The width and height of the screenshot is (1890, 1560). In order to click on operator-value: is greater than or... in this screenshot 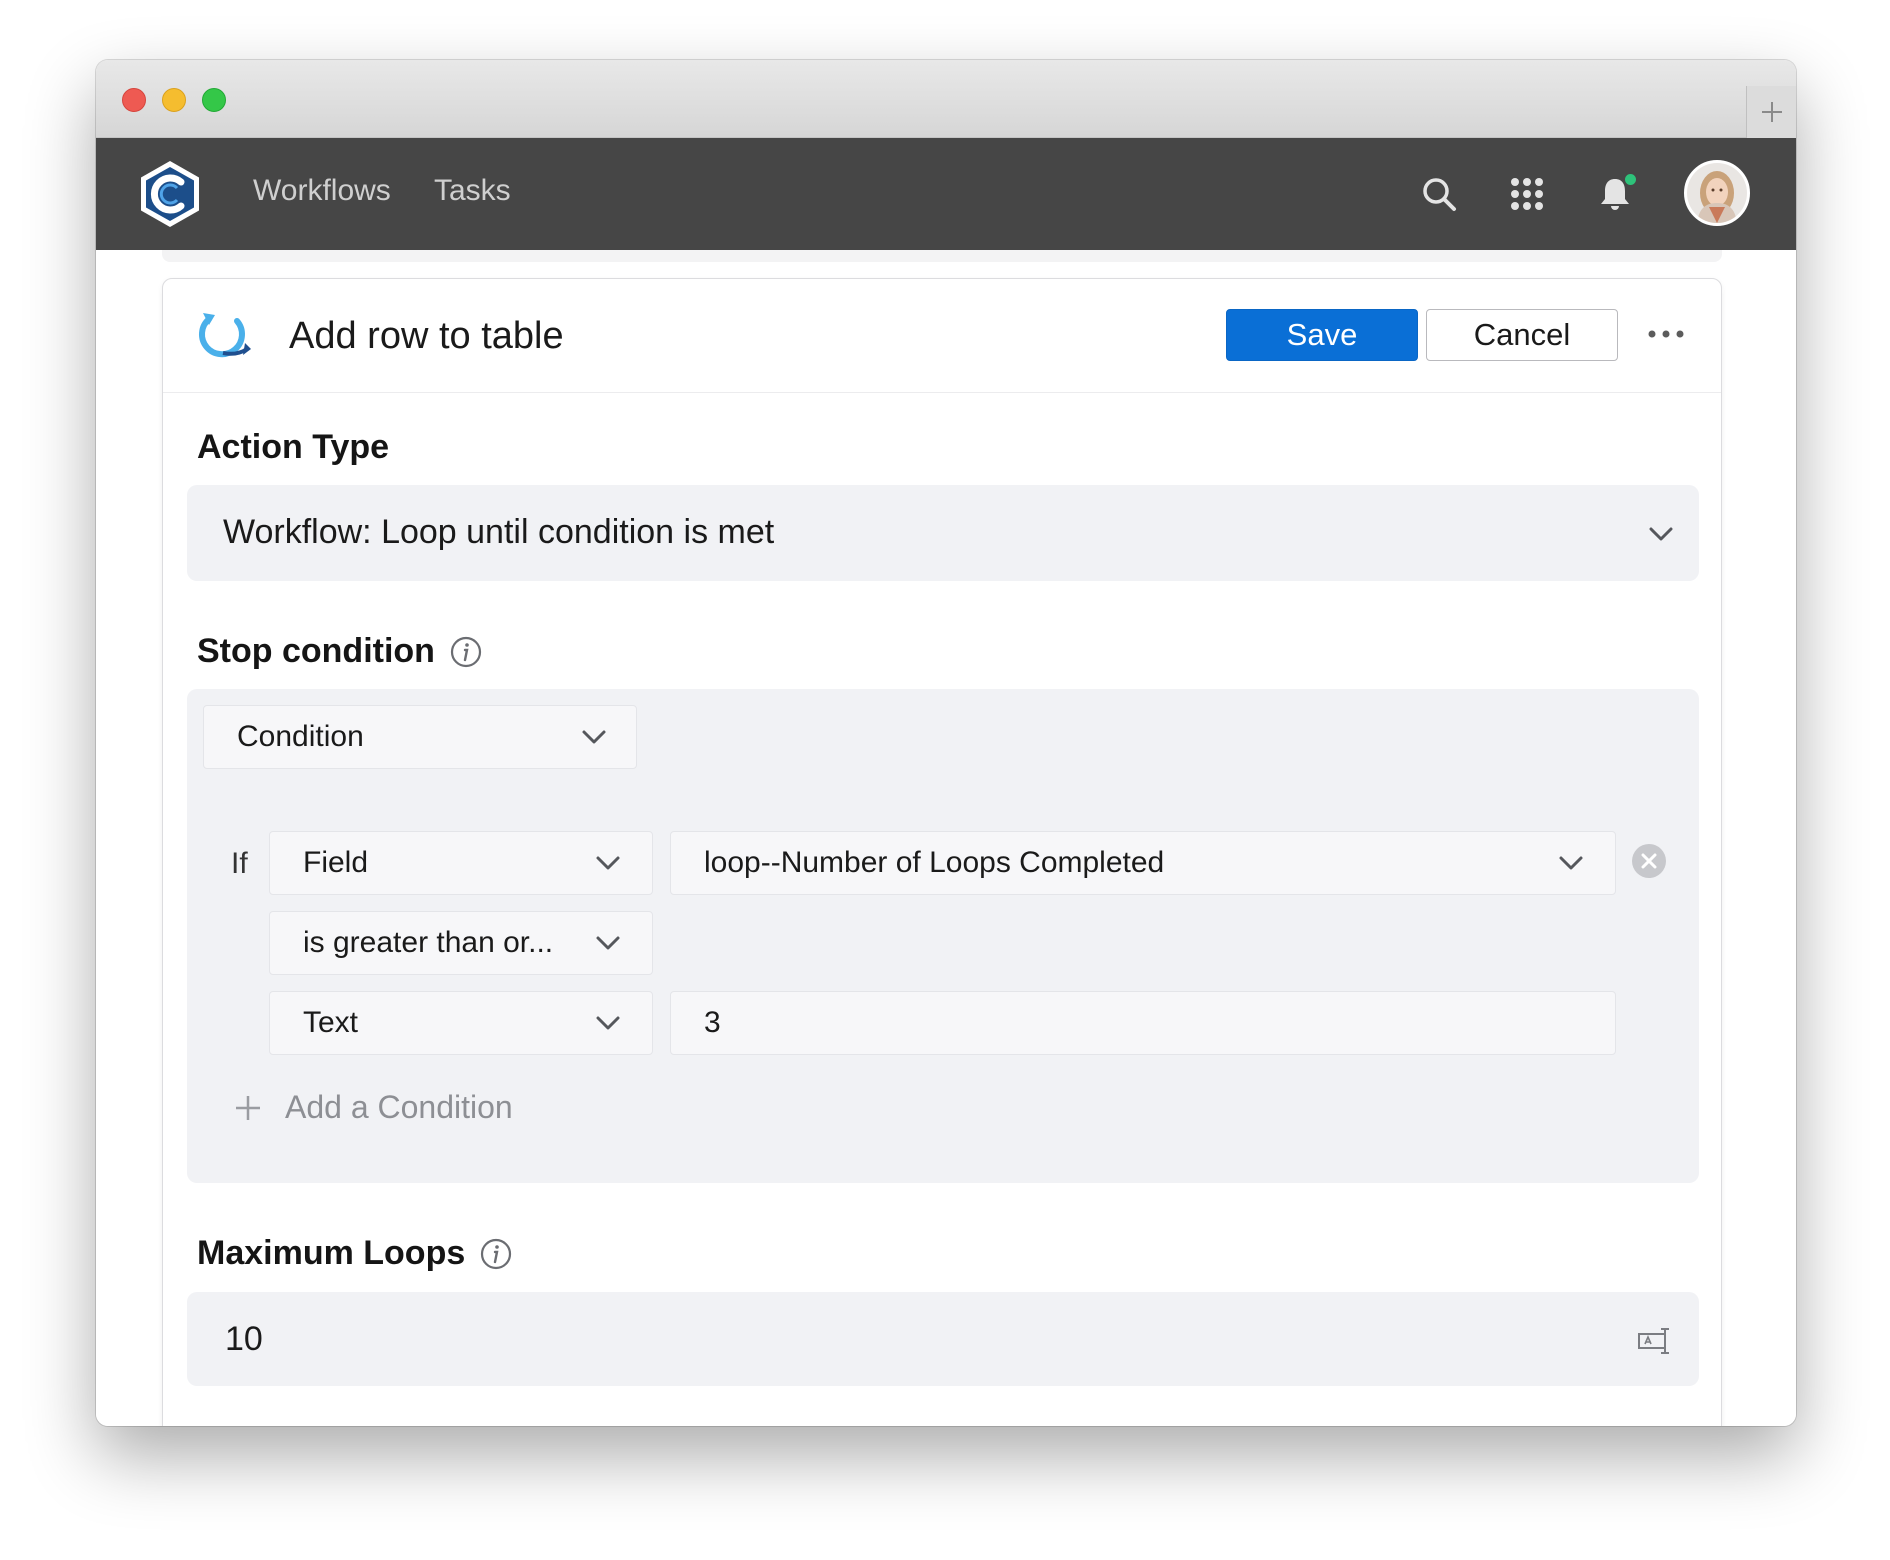, I will do `click(428, 942)`.